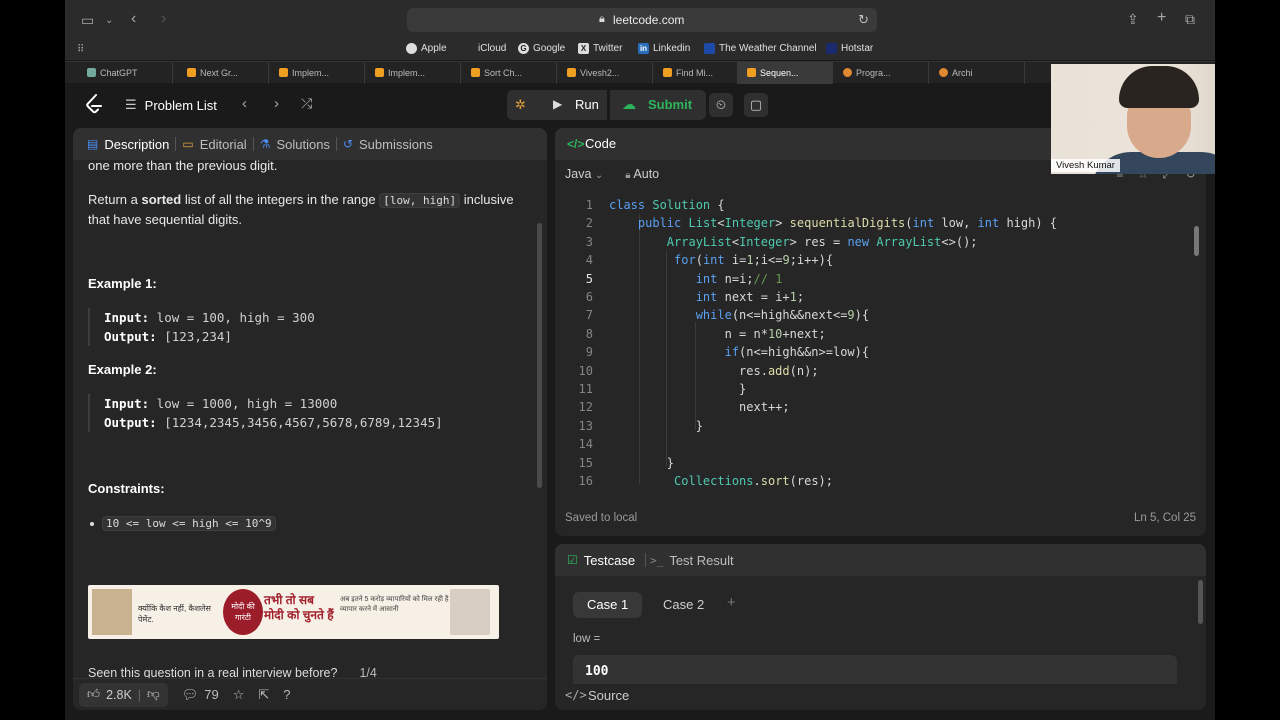  Describe the element at coordinates (411, 48) in the screenshot. I see `apple-icon` at that location.